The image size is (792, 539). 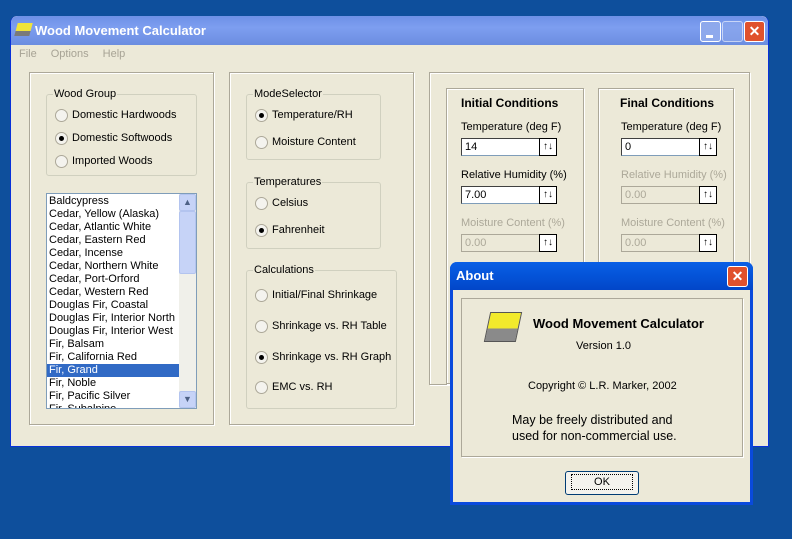 What do you see at coordinates (737, 276) in the screenshot?
I see `about-close-button: ✕` at bounding box center [737, 276].